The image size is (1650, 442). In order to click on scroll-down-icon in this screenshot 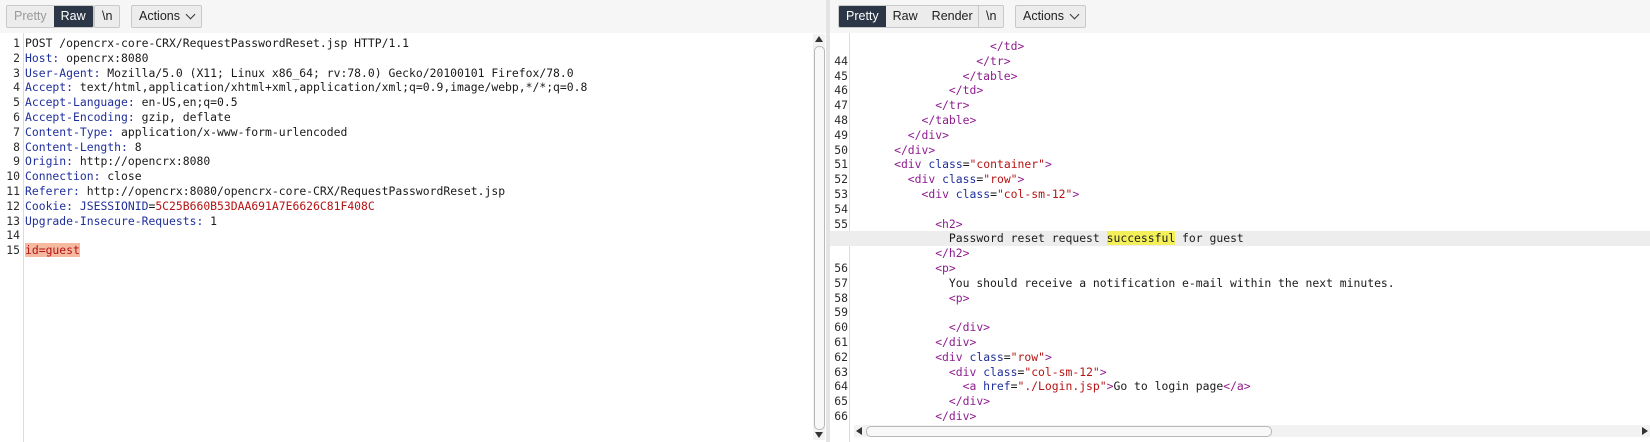, I will do `click(819, 435)`.